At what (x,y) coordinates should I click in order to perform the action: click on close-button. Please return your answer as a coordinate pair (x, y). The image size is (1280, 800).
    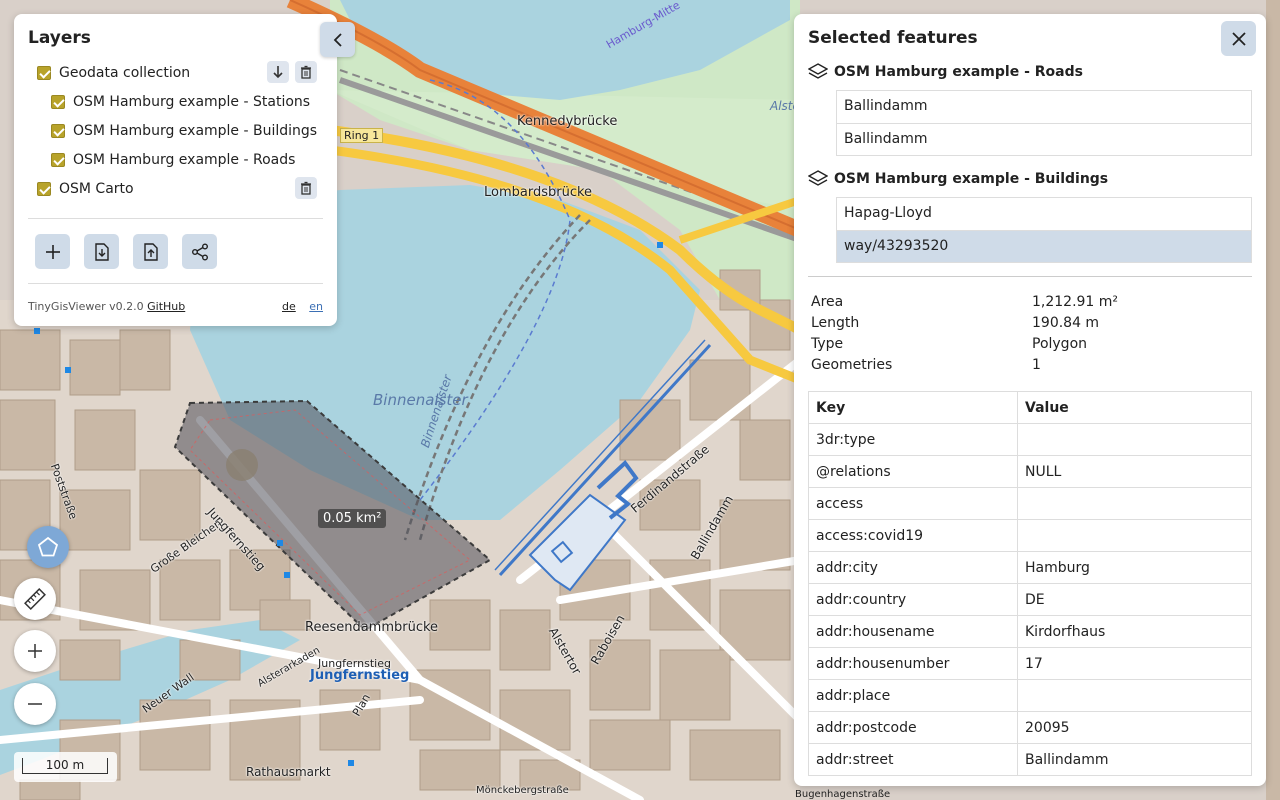
    Looking at the image, I should click on (1238, 38).